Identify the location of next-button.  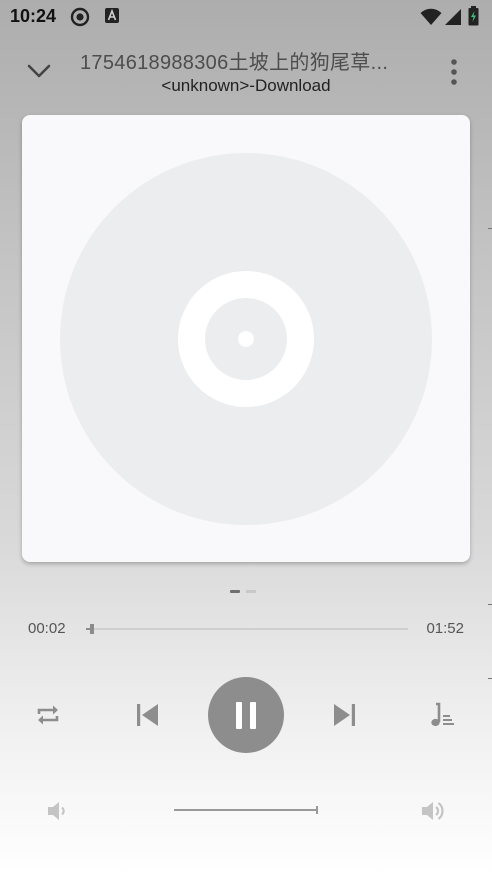
(344, 717).